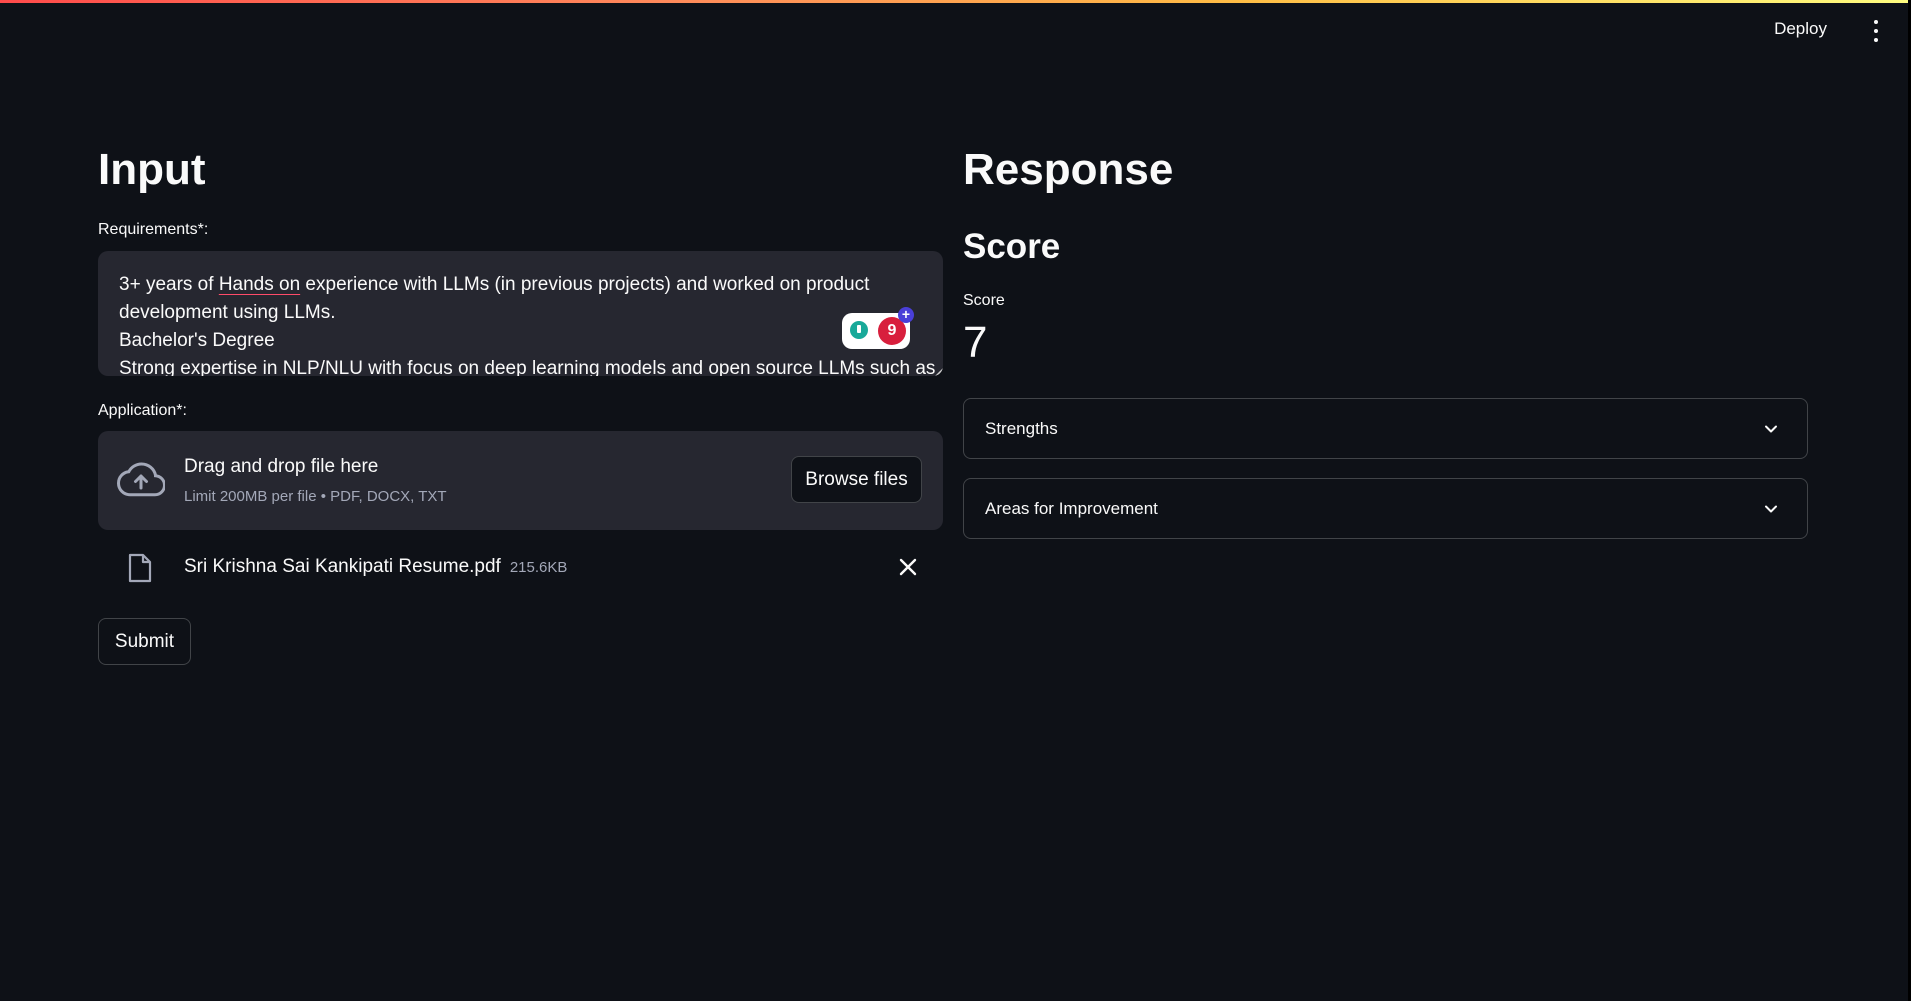 Image resolution: width=1911 pixels, height=1001 pixels. What do you see at coordinates (954, 1) in the screenshot?
I see `top-decoration-bar` at bounding box center [954, 1].